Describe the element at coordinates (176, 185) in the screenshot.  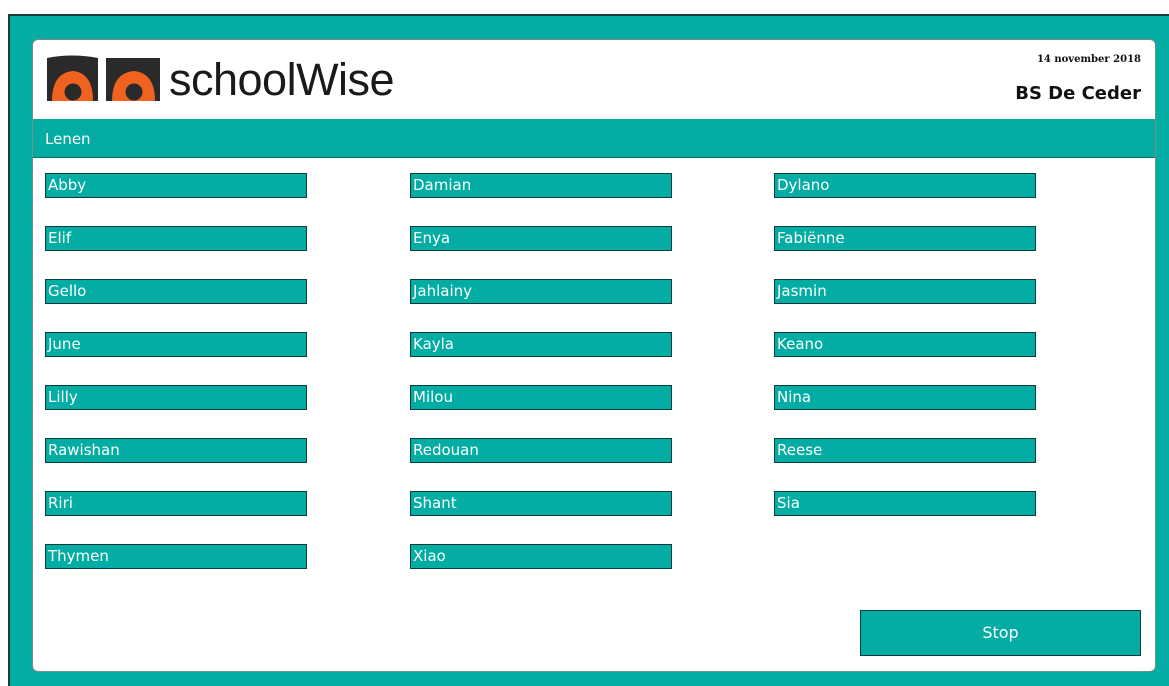
I see `student-button: Abby` at that location.